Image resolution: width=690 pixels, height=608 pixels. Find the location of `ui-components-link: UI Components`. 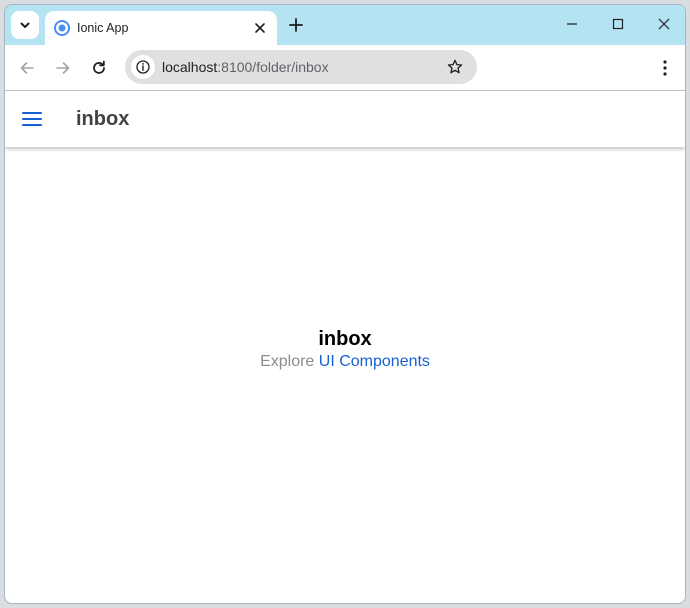

ui-components-link: UI Components is located at coordinates (374, 361).